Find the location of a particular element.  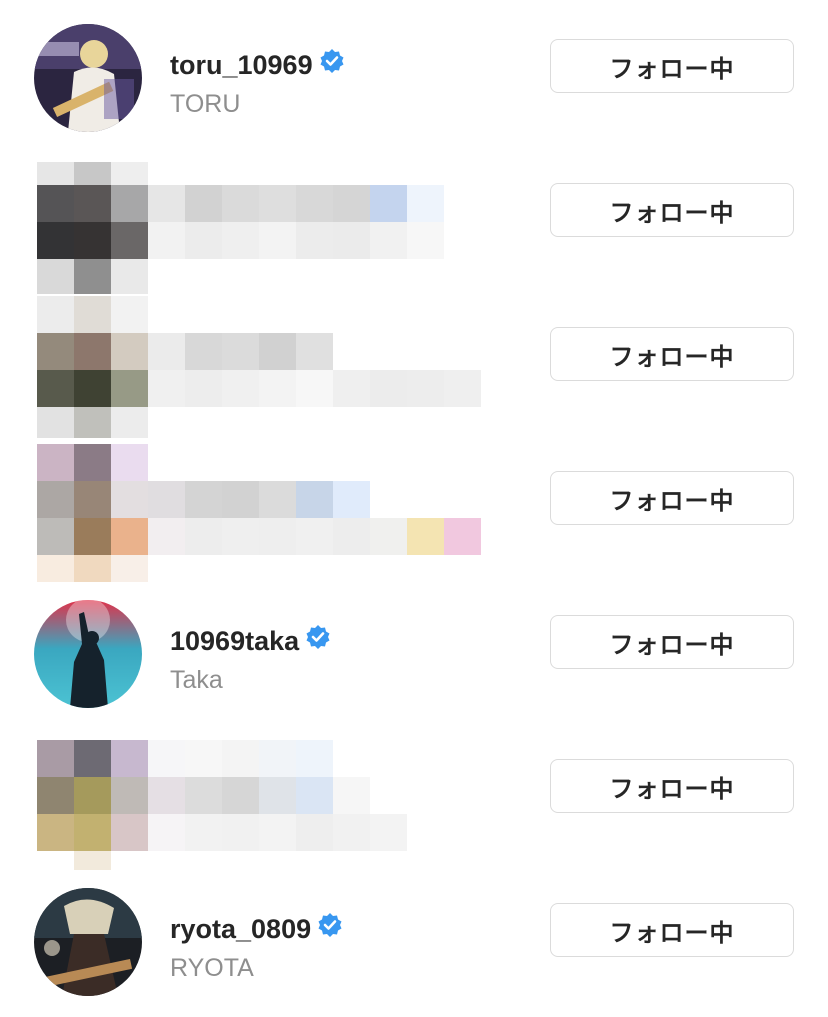

username: toru_10969 is located at coordinates (257, 64).